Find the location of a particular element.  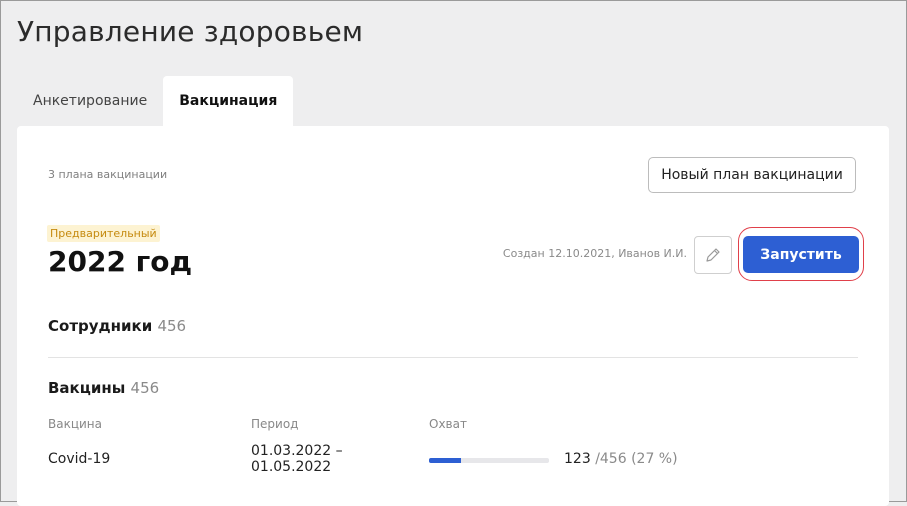

coverage-text: 123 /456 (27 %) is located at coordinates (621, 459).